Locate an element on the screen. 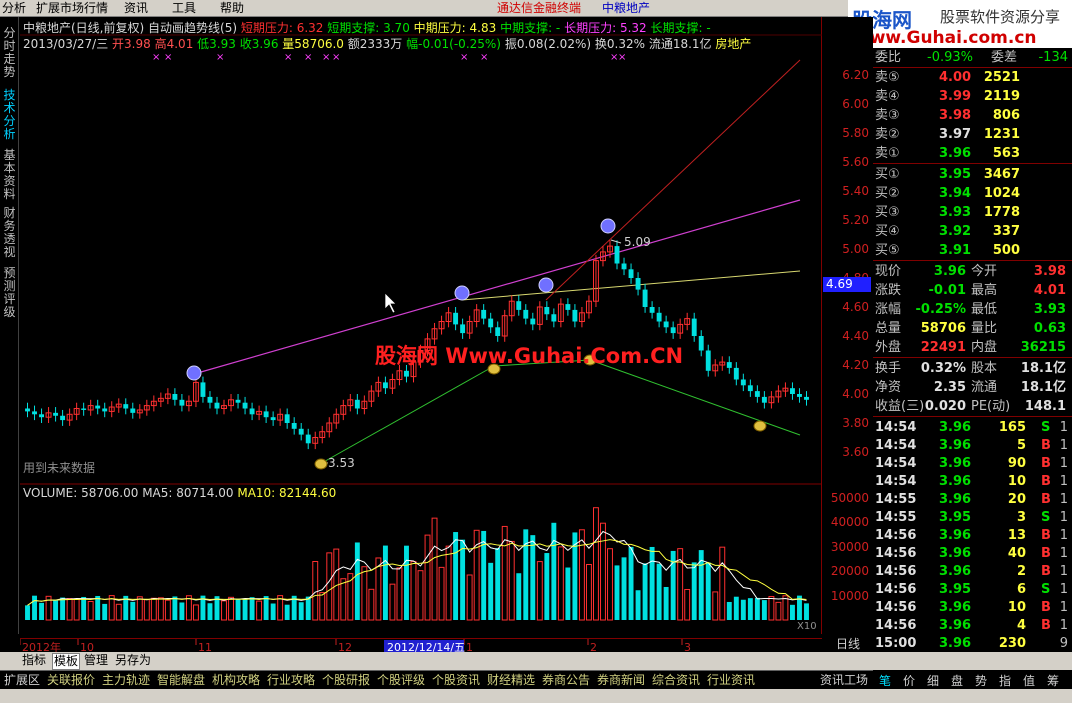  sector: 房地产 is located at coordinates (733, 44).